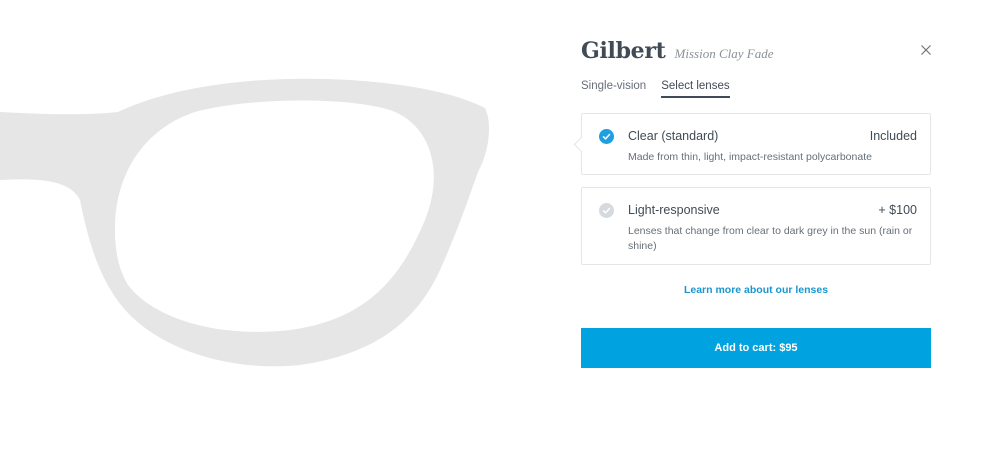 This screenshot has height=460, width=1000. Describe the element at coordinates (674, 210) in the screenshot. I see `option-name: Light-responsive` at that location.